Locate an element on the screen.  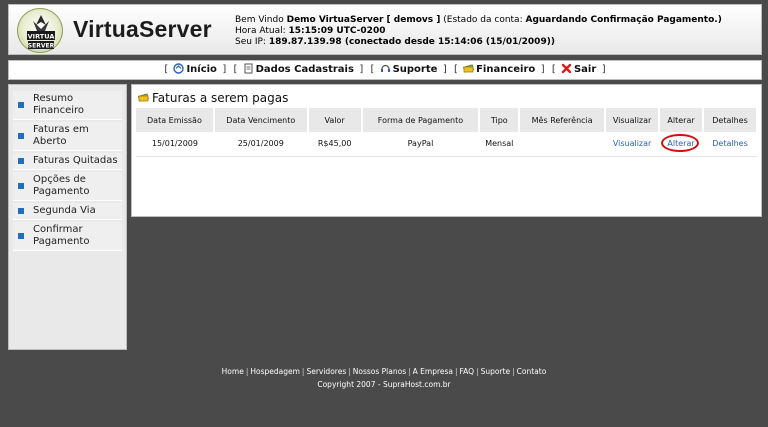
column-header: Valor is located at coordinates (335, 120).